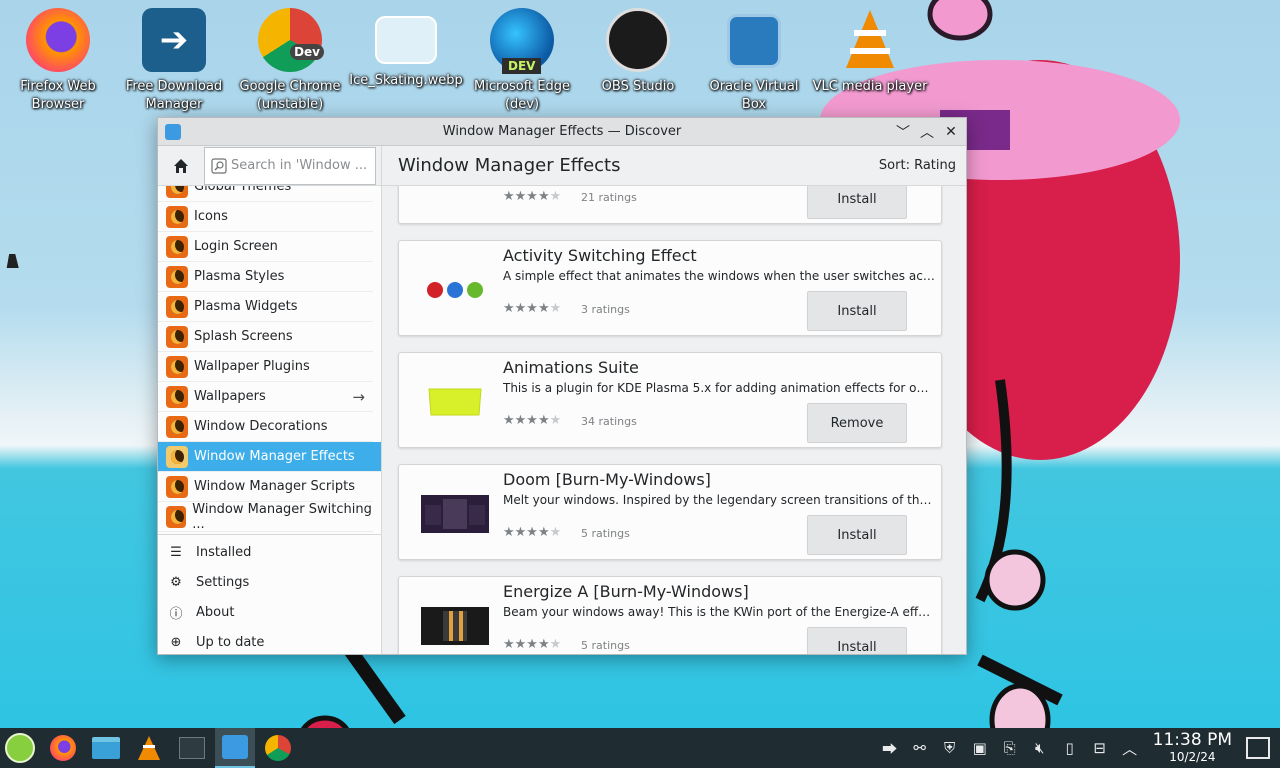  Describe the element at coordinates (307, 52) in the screenshot. I see `chrome-dev-badge: Dev` at that location.